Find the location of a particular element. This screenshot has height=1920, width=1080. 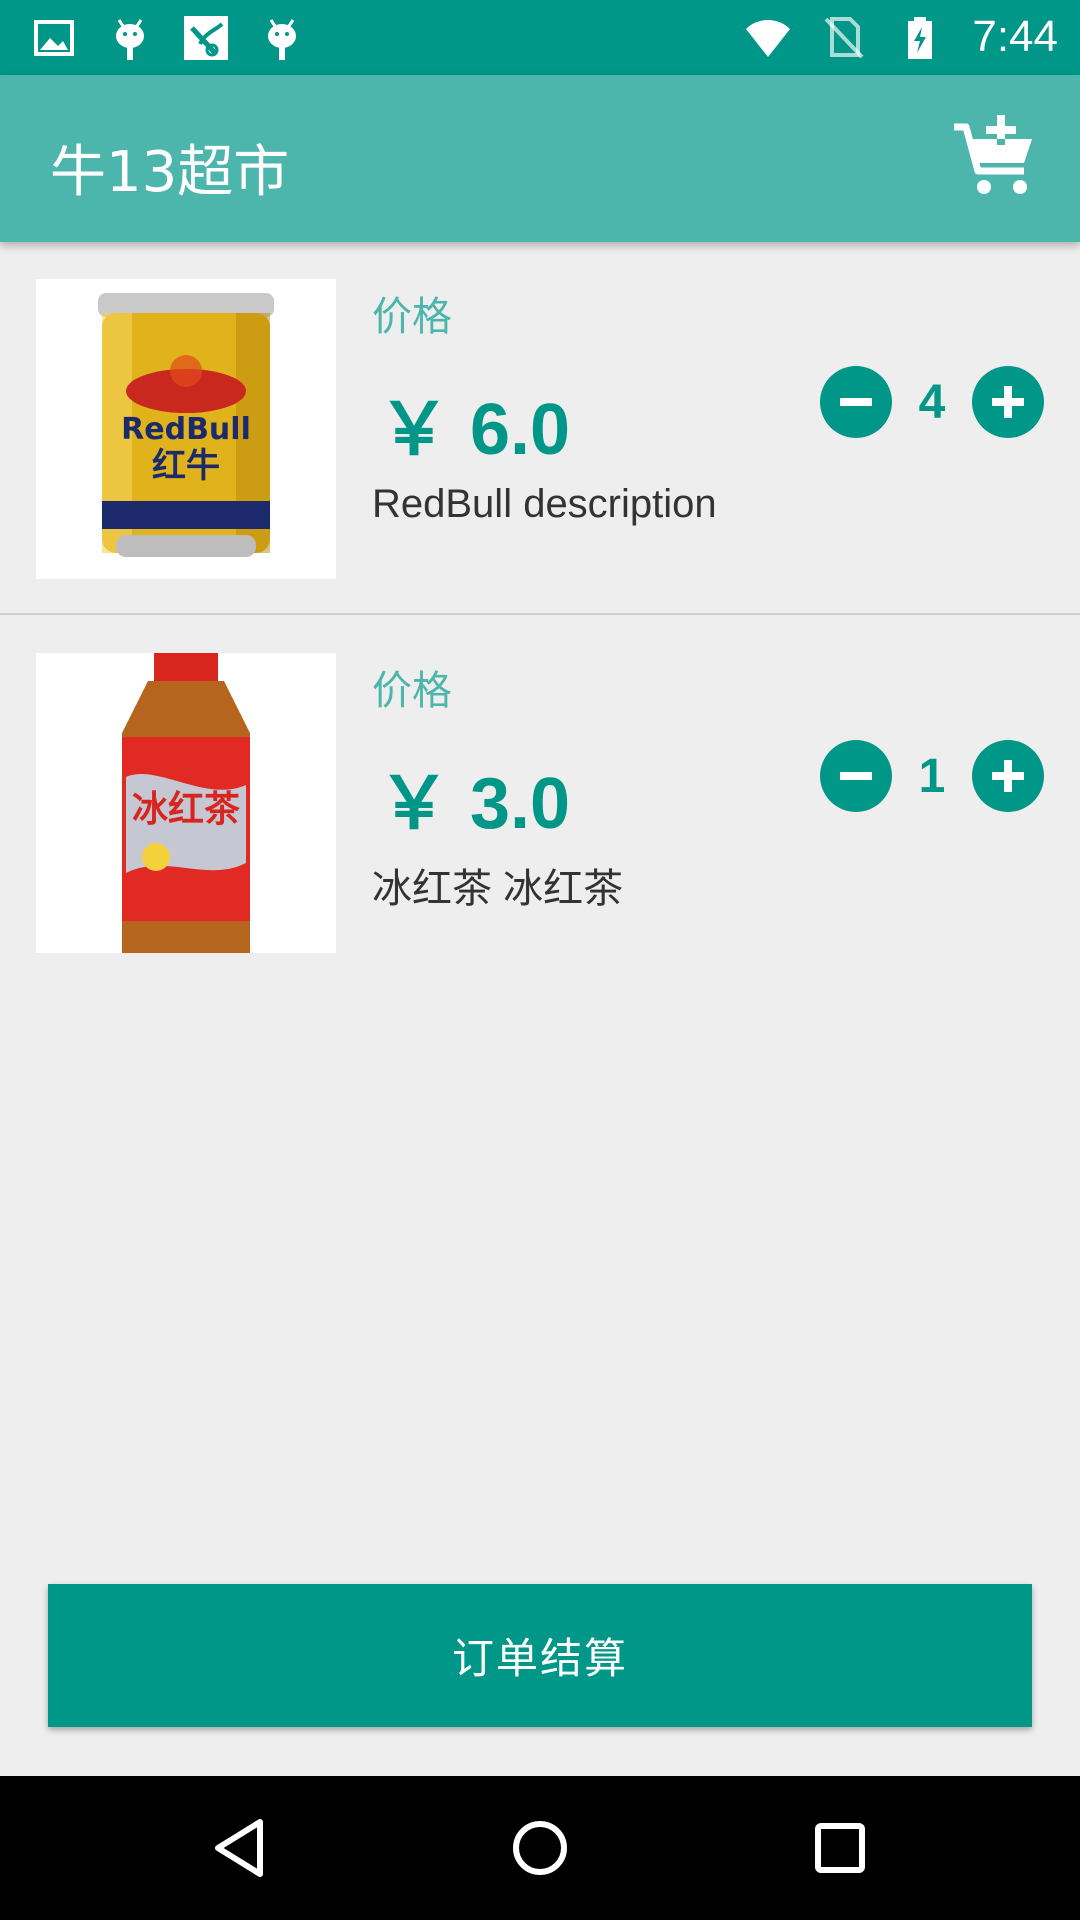

redbull-can-image: RedBull 红牛 is located at coordinates (186, 425).